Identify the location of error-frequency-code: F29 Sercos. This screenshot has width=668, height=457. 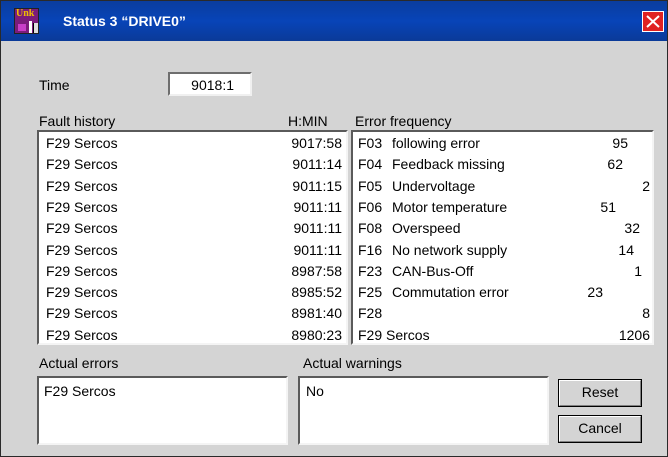
(394, 334).